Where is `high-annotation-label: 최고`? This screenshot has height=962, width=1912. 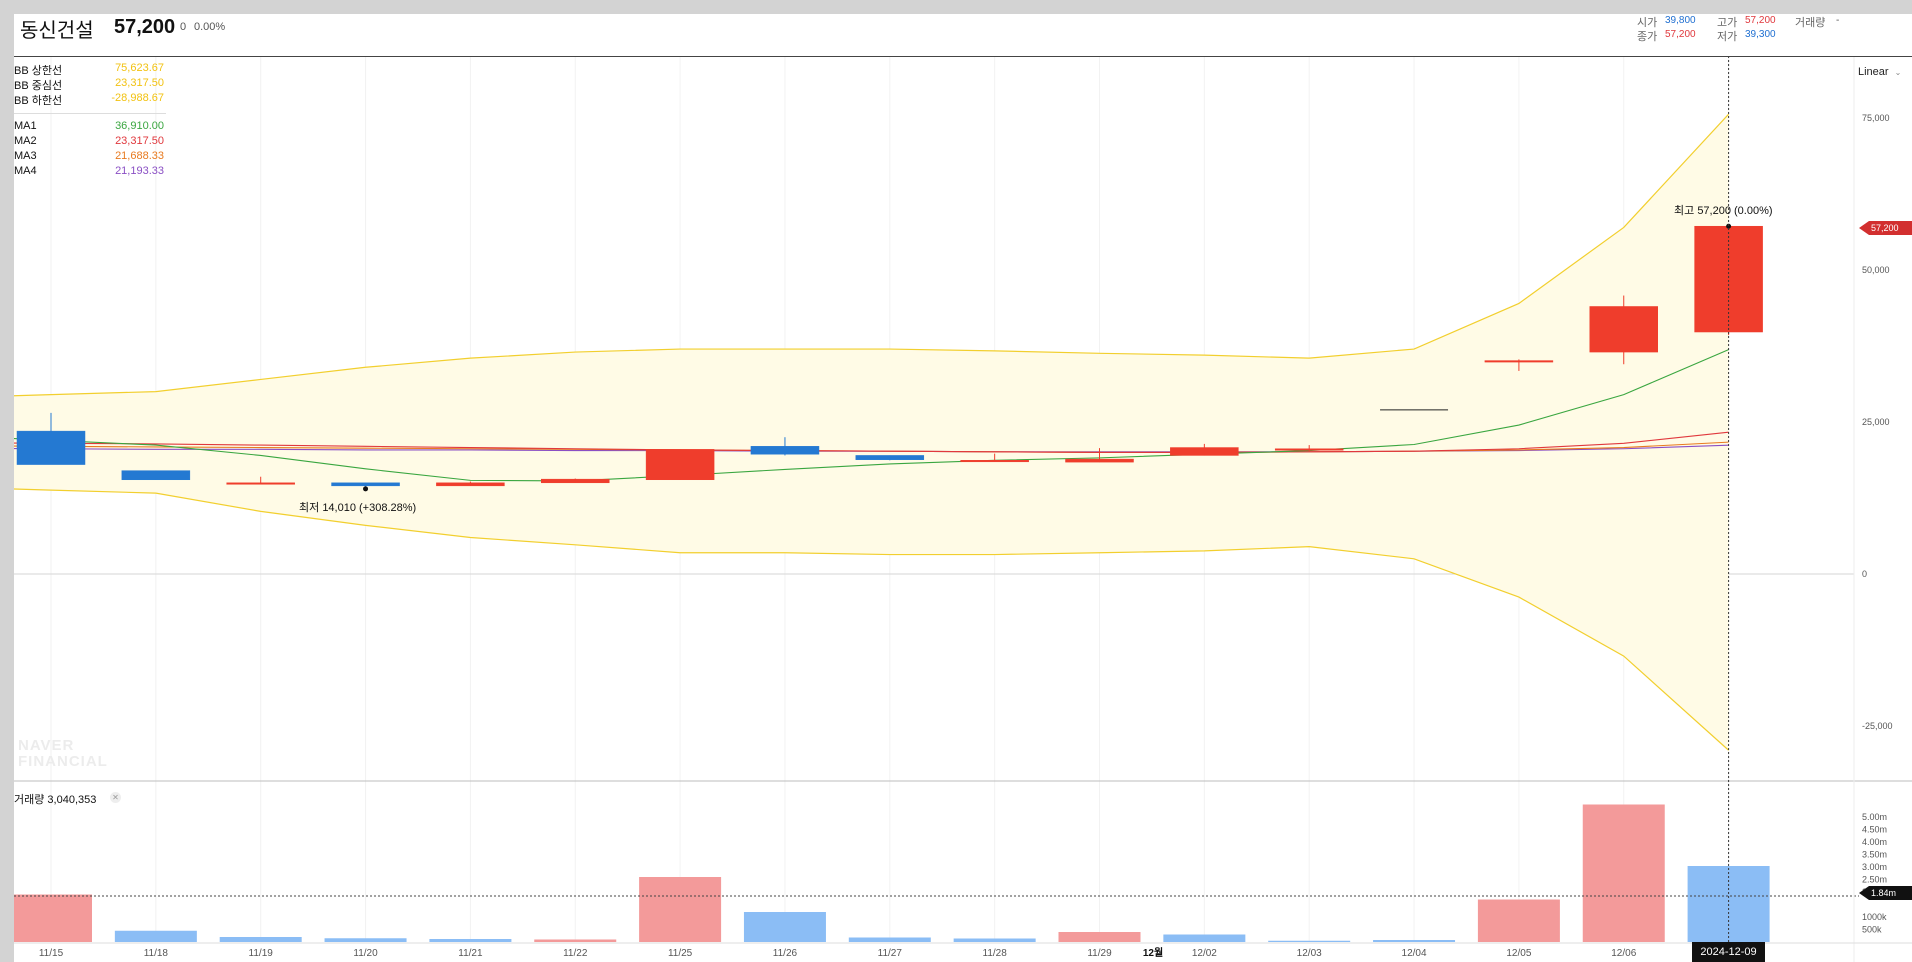 high-annotation-label: 최고 is located at coordinates (1684, 211).